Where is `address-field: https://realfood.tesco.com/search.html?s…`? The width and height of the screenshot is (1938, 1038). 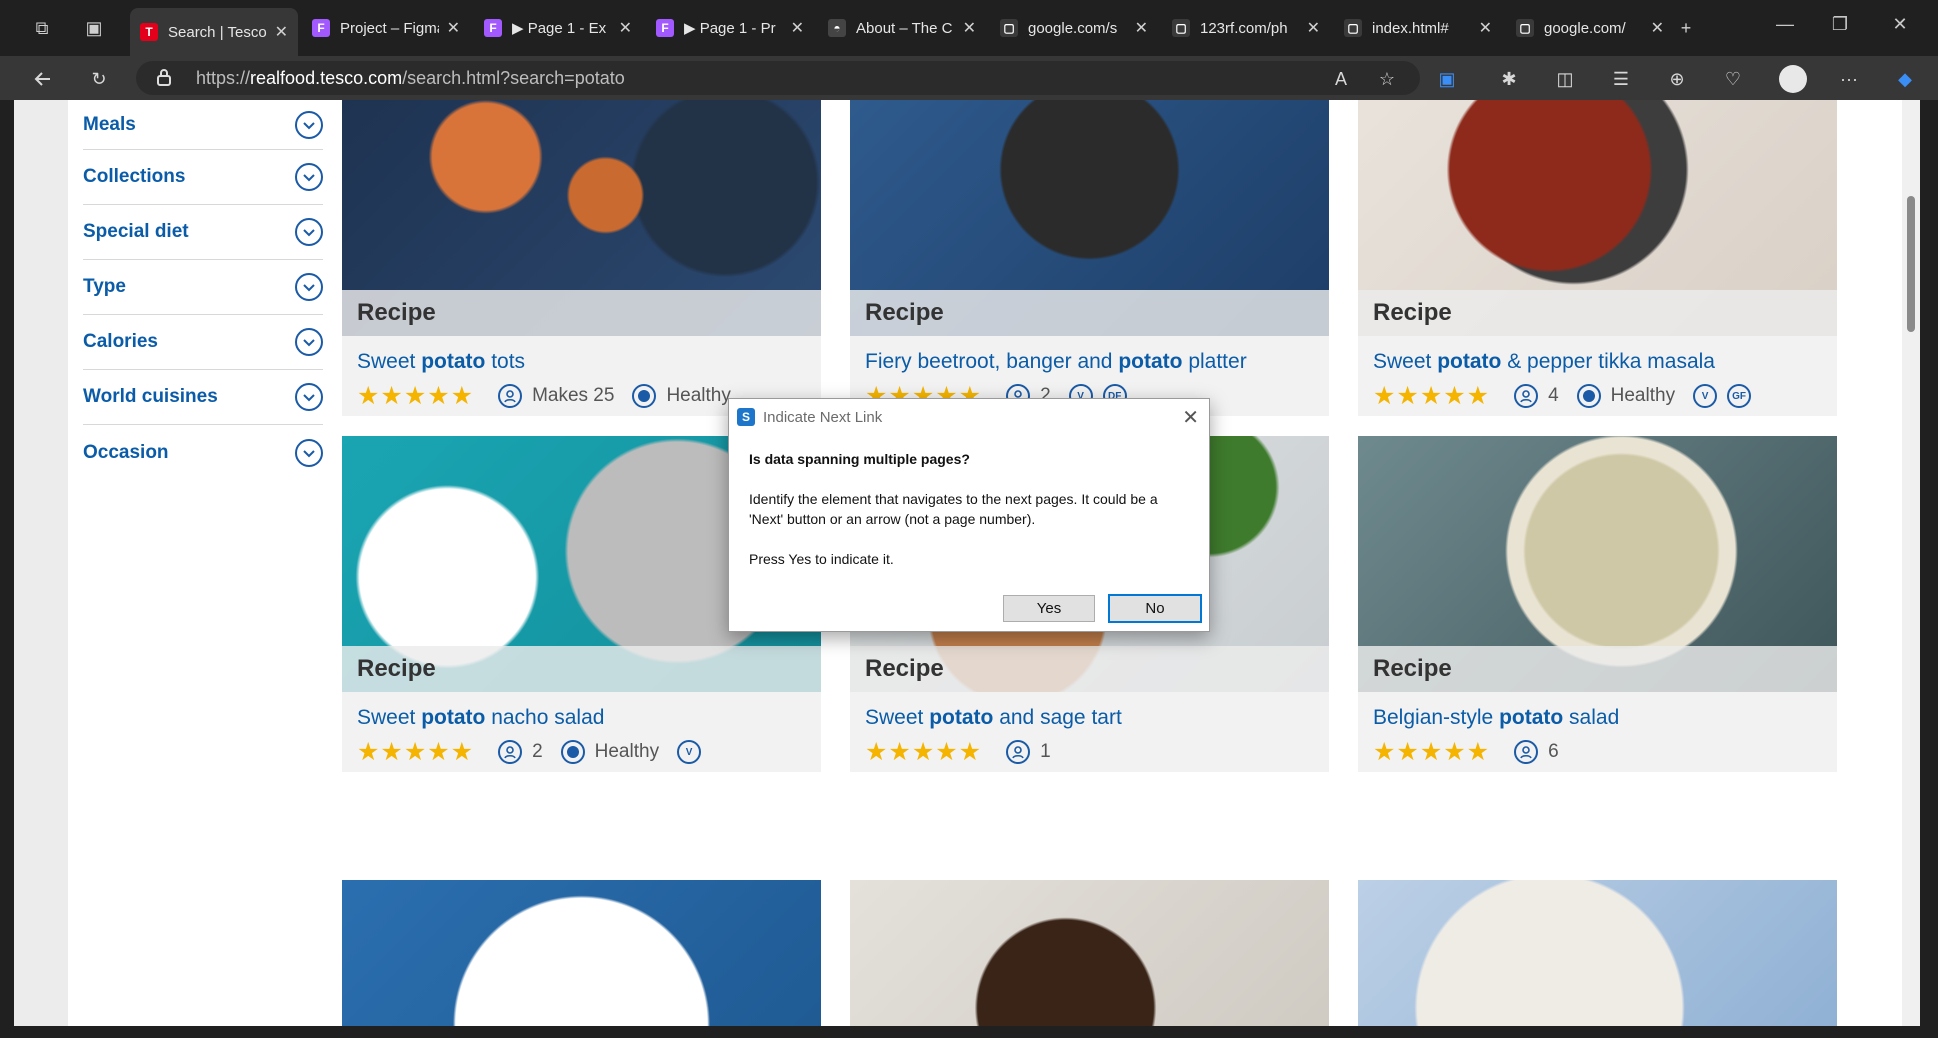 address-field: https://realfood.tesco.com/search.html?s… is located at coordinates (778, 78).